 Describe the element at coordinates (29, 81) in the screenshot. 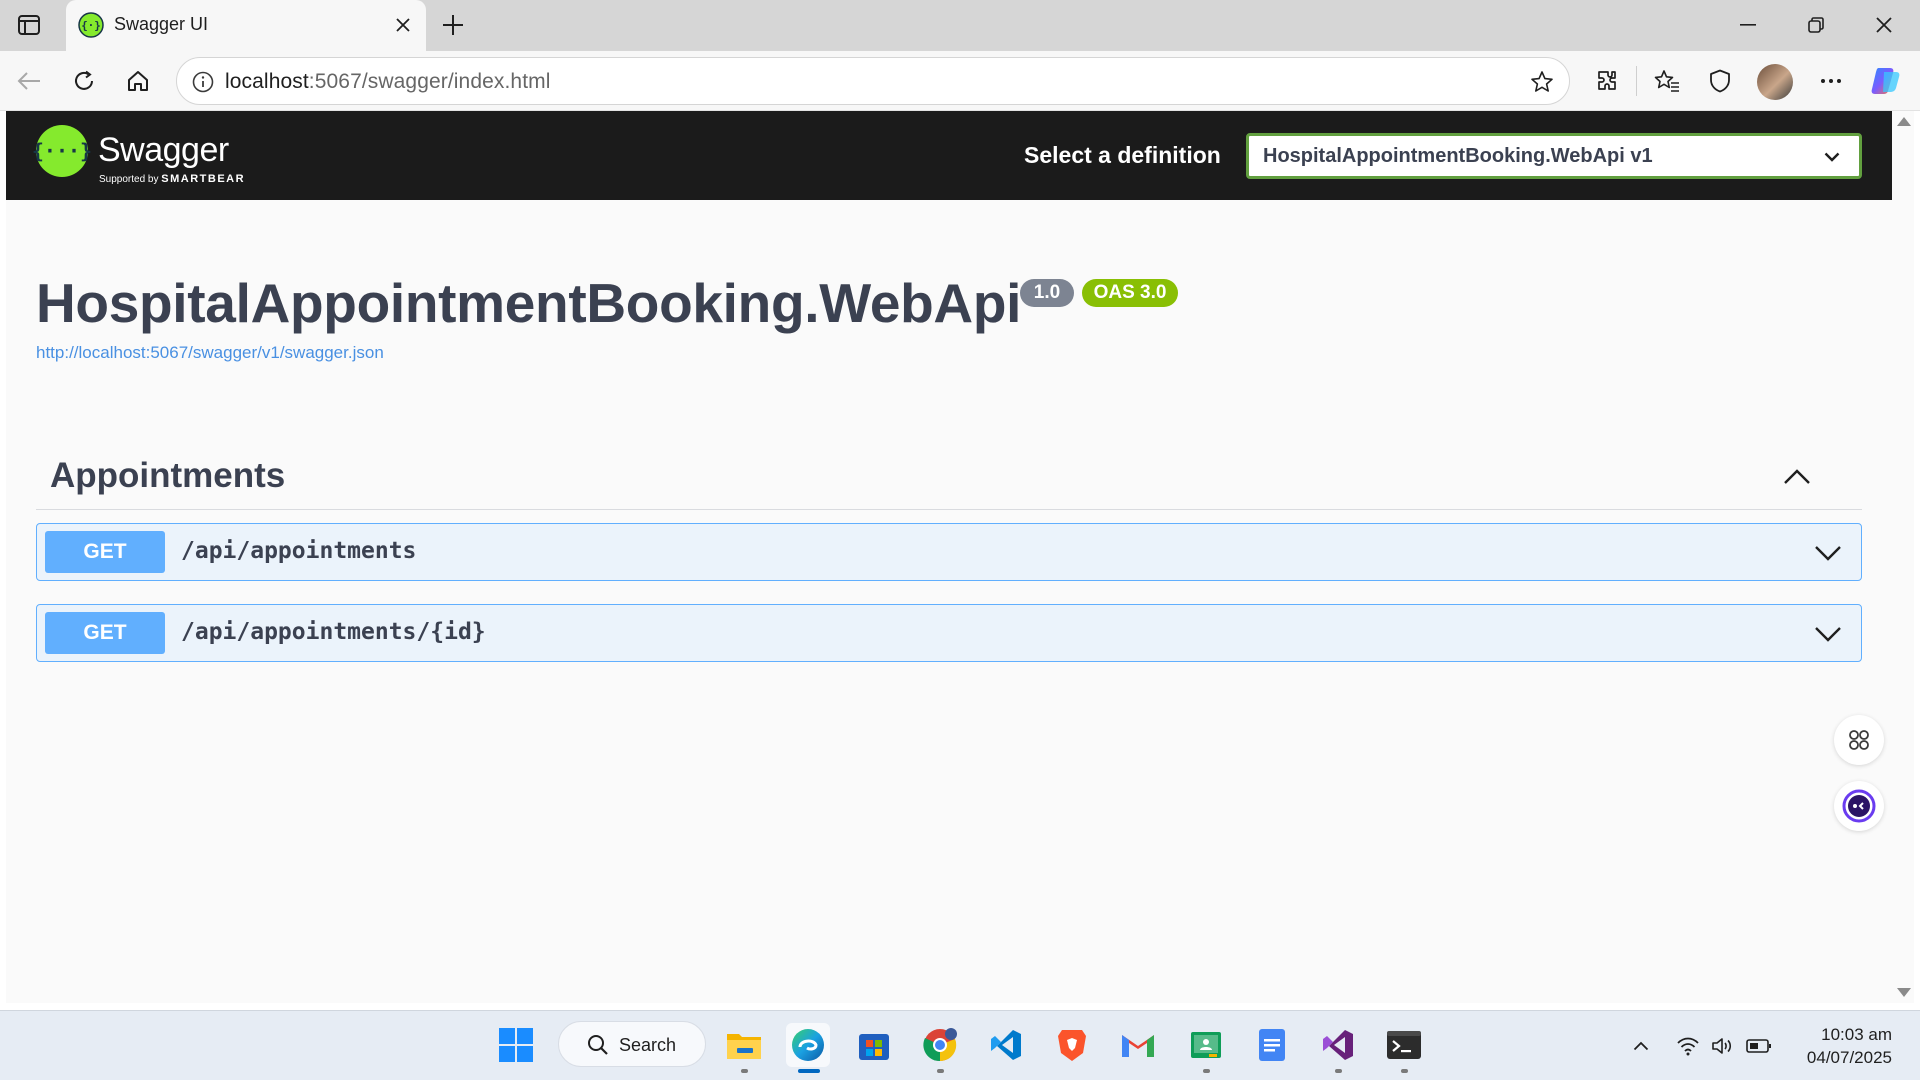

I see `back-icon` at that location.